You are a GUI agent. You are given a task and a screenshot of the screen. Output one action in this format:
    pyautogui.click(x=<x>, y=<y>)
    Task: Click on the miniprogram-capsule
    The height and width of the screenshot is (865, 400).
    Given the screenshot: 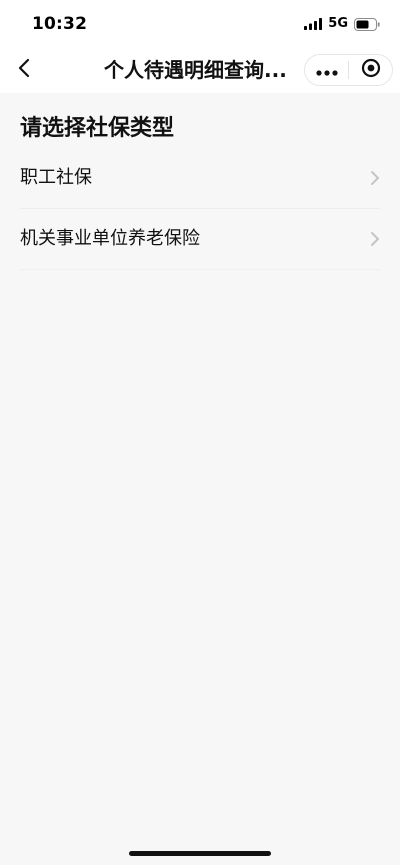 What is the action you would take?
    pyautogui.click(x=348, y=70)
    